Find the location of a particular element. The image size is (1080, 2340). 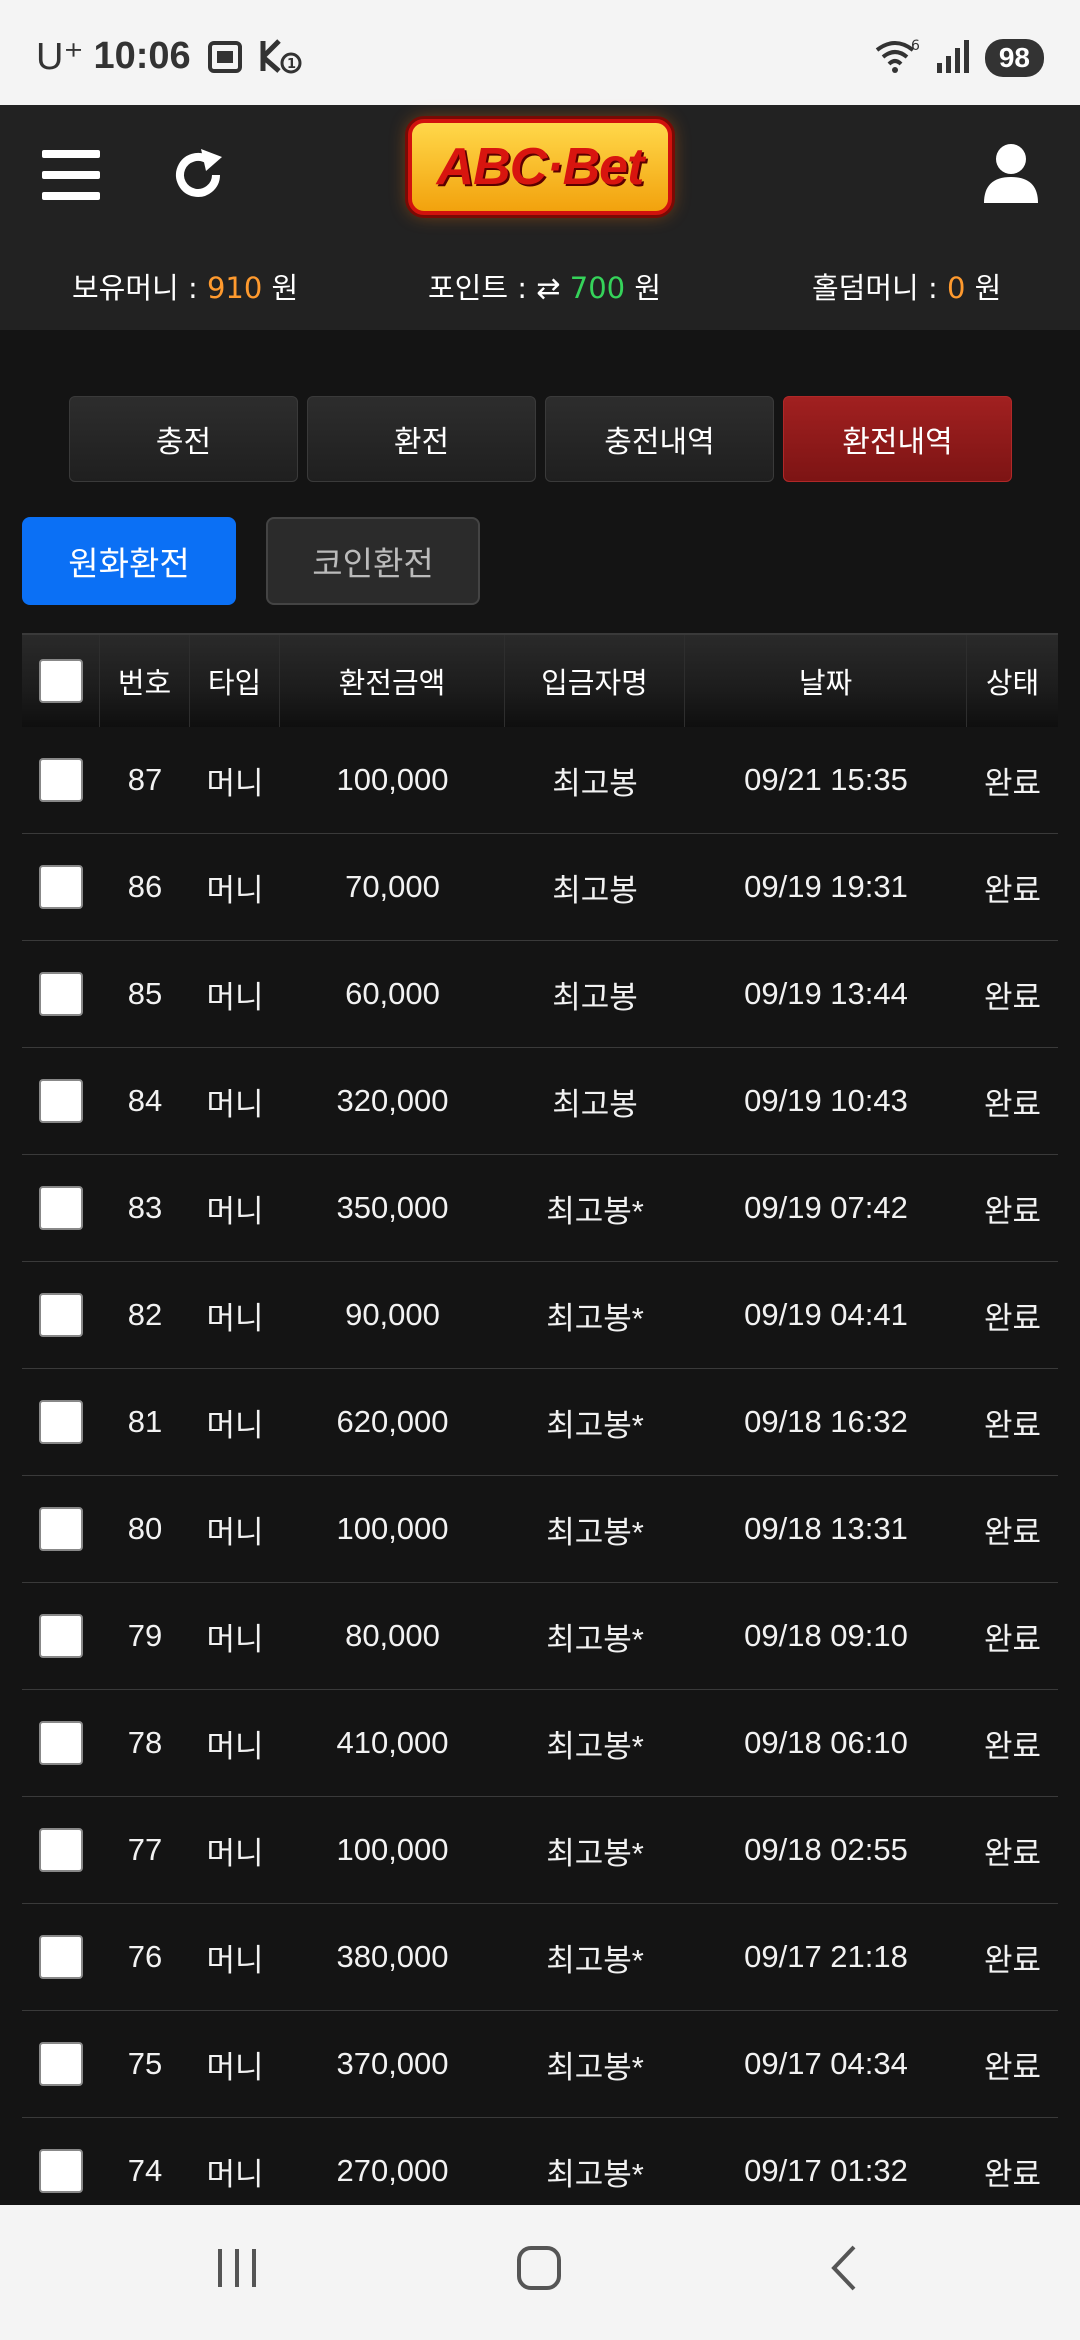

balance-bar: 보유머니 : 910 원 포인트 : ⇄ 700 원 홀덤머니 : 0 원 is located at coordinates (540, 290).